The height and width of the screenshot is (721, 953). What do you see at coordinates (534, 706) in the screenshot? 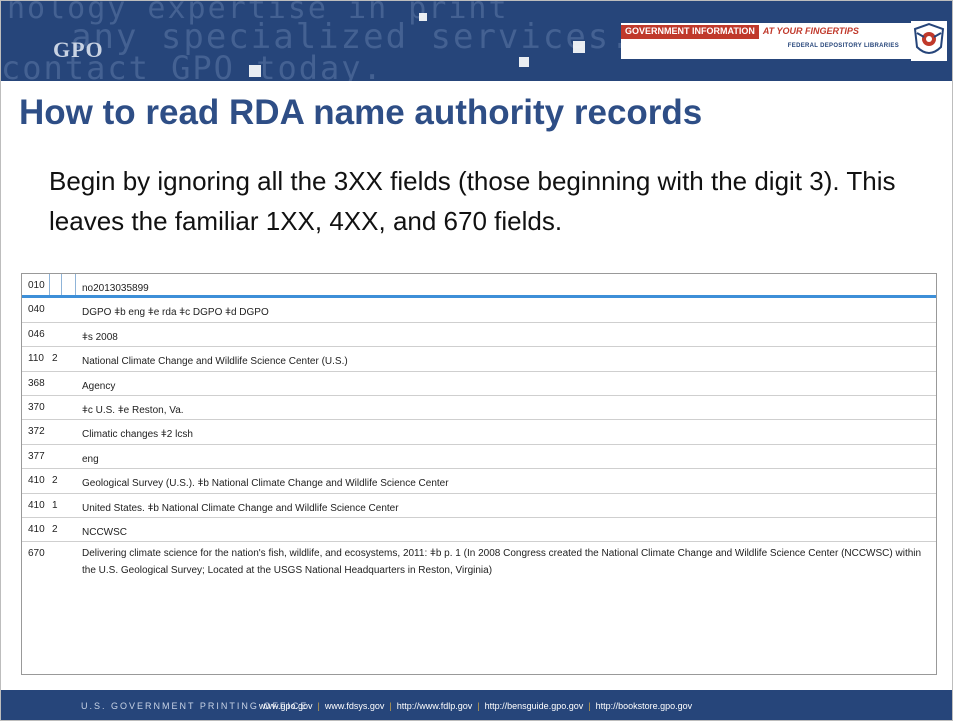
I see `footer-link: http://bensguide.gpo.gov` at bounding box center [534, 706].